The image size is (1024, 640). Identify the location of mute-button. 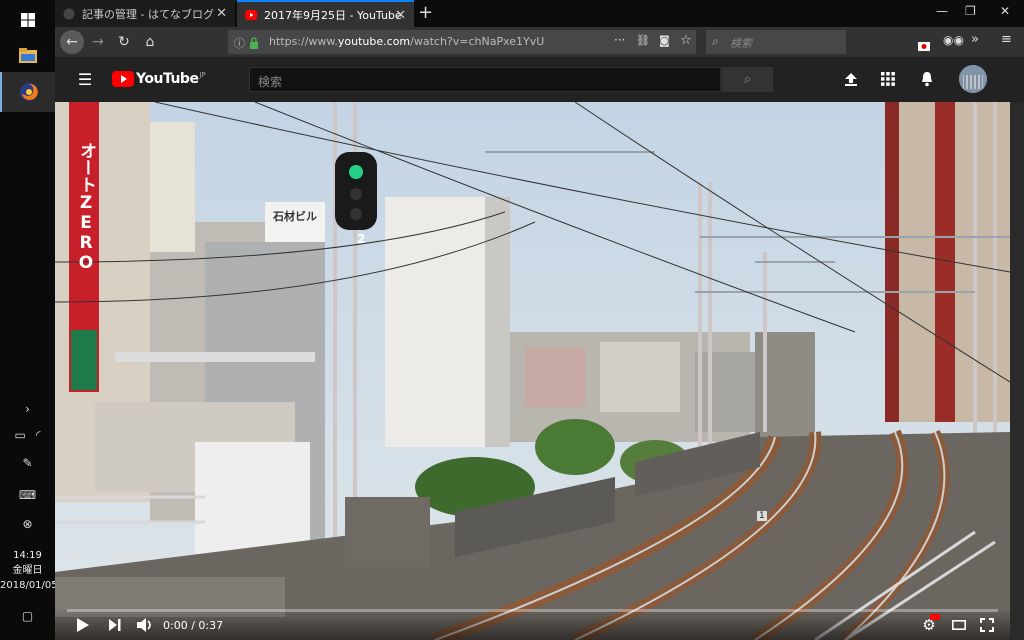
(145, 625).